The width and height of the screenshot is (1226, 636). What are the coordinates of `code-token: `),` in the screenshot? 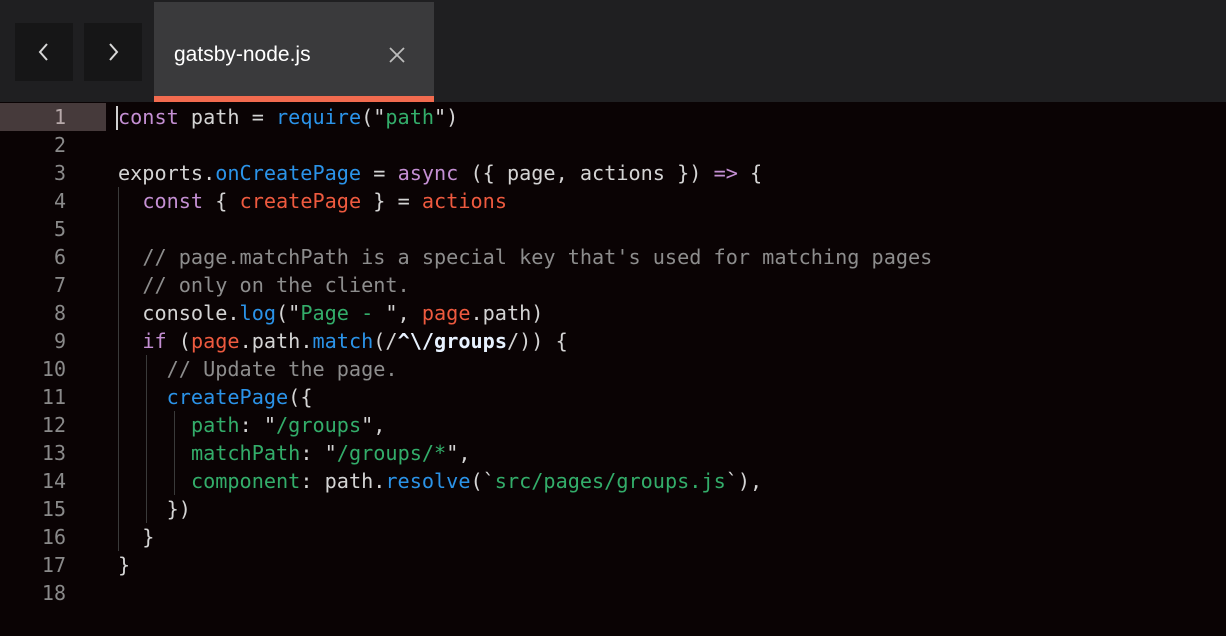 It's located at (744, 481).